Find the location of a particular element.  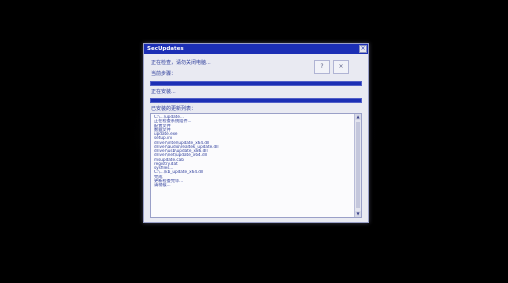

close-button: × is located at coordinates (363, 49).